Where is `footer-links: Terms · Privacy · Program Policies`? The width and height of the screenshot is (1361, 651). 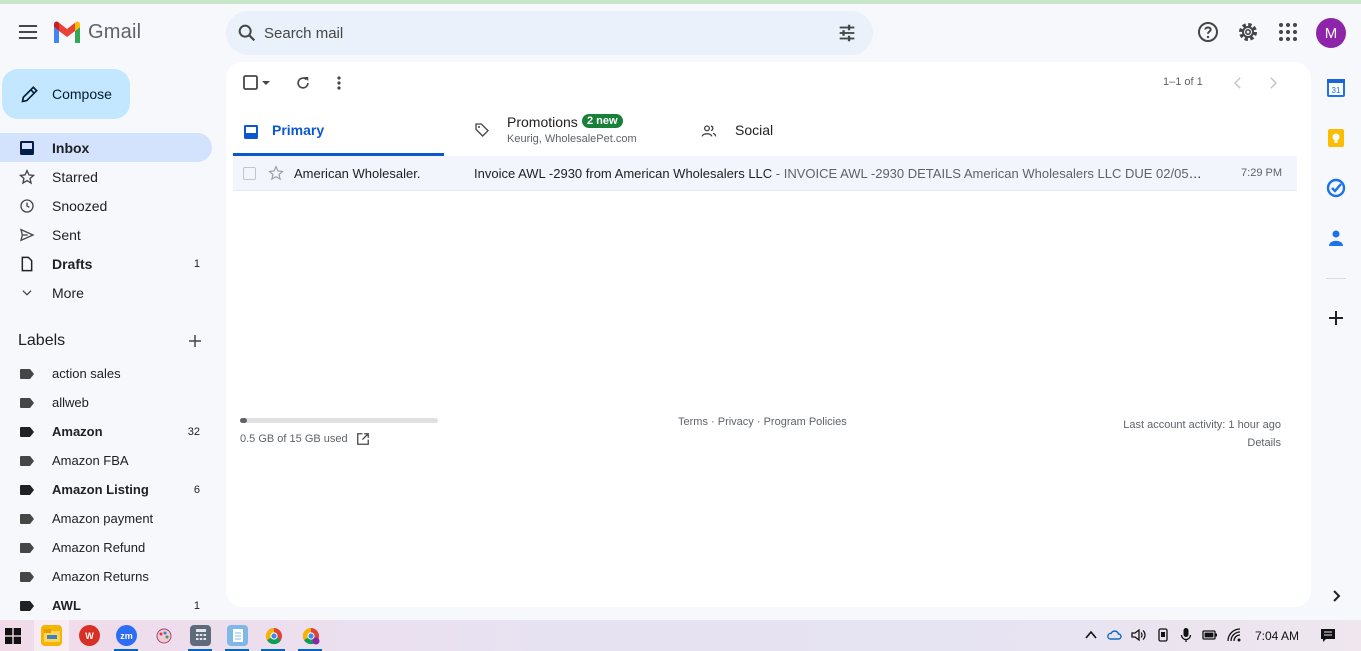
footer-links: Terms · Privacy · Program Policies is located at coordinates (762, 422).